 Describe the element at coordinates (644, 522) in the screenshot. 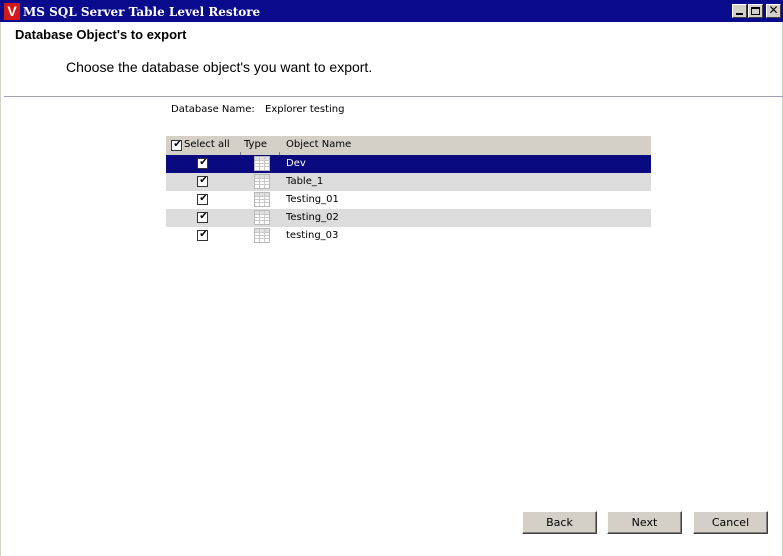

I see `next-button: Next` at that location.